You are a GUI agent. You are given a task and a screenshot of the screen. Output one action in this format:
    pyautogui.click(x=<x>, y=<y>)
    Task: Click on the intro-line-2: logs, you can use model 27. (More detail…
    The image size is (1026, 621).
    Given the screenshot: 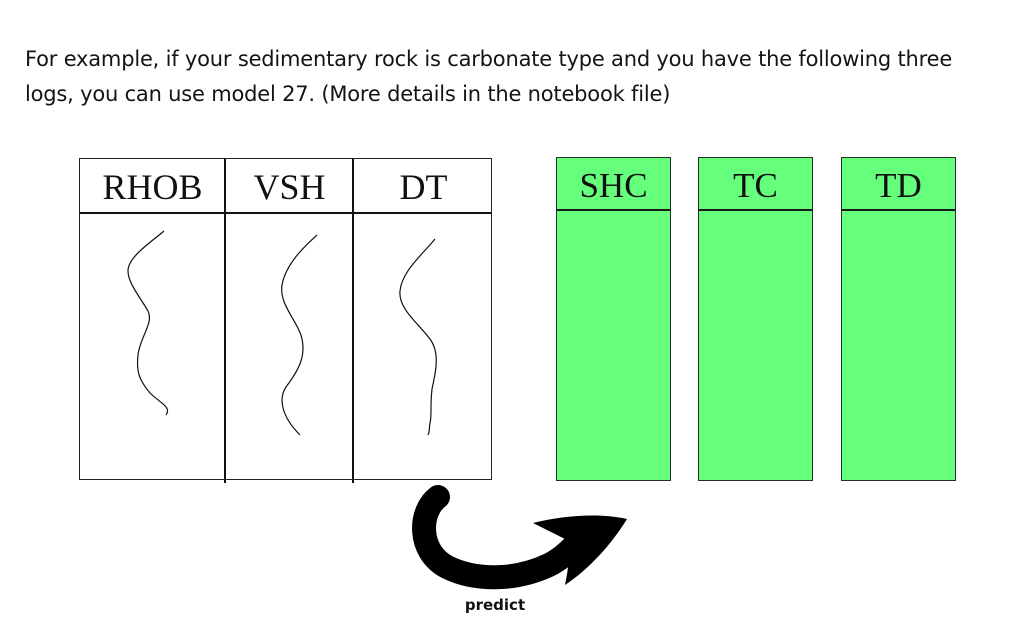 What is the action you would take?
    pyautogui.click(x=348, y=94)
    